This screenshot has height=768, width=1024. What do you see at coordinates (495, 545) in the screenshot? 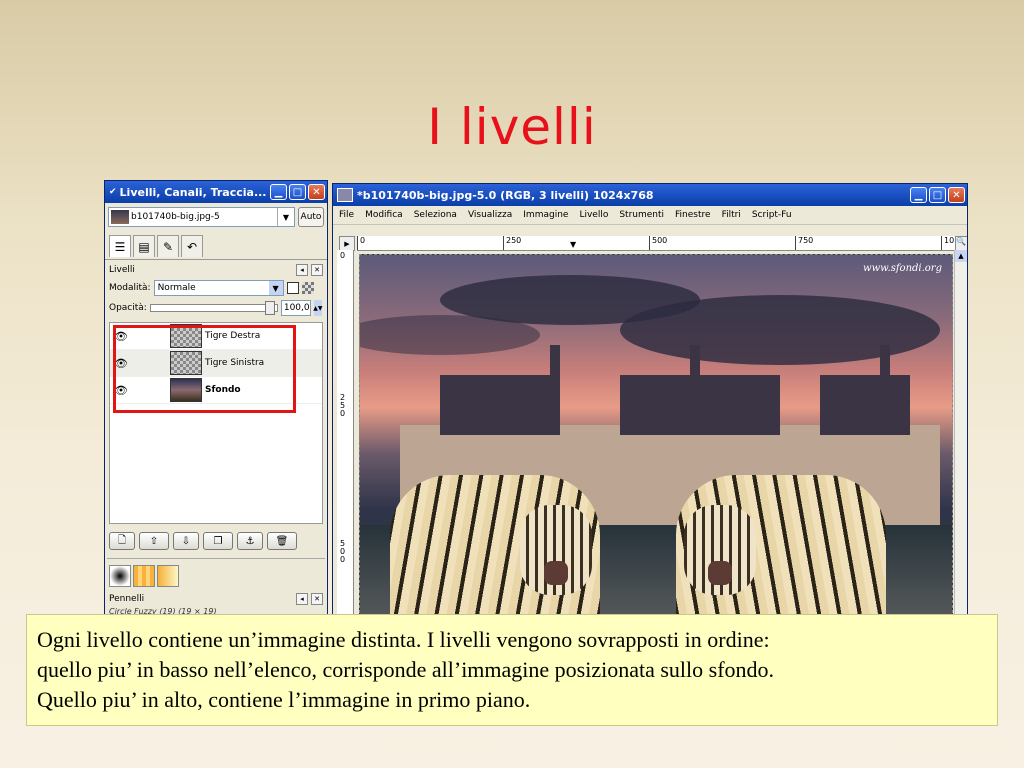
I see `tiger-left` at bounding box center [495, 545].